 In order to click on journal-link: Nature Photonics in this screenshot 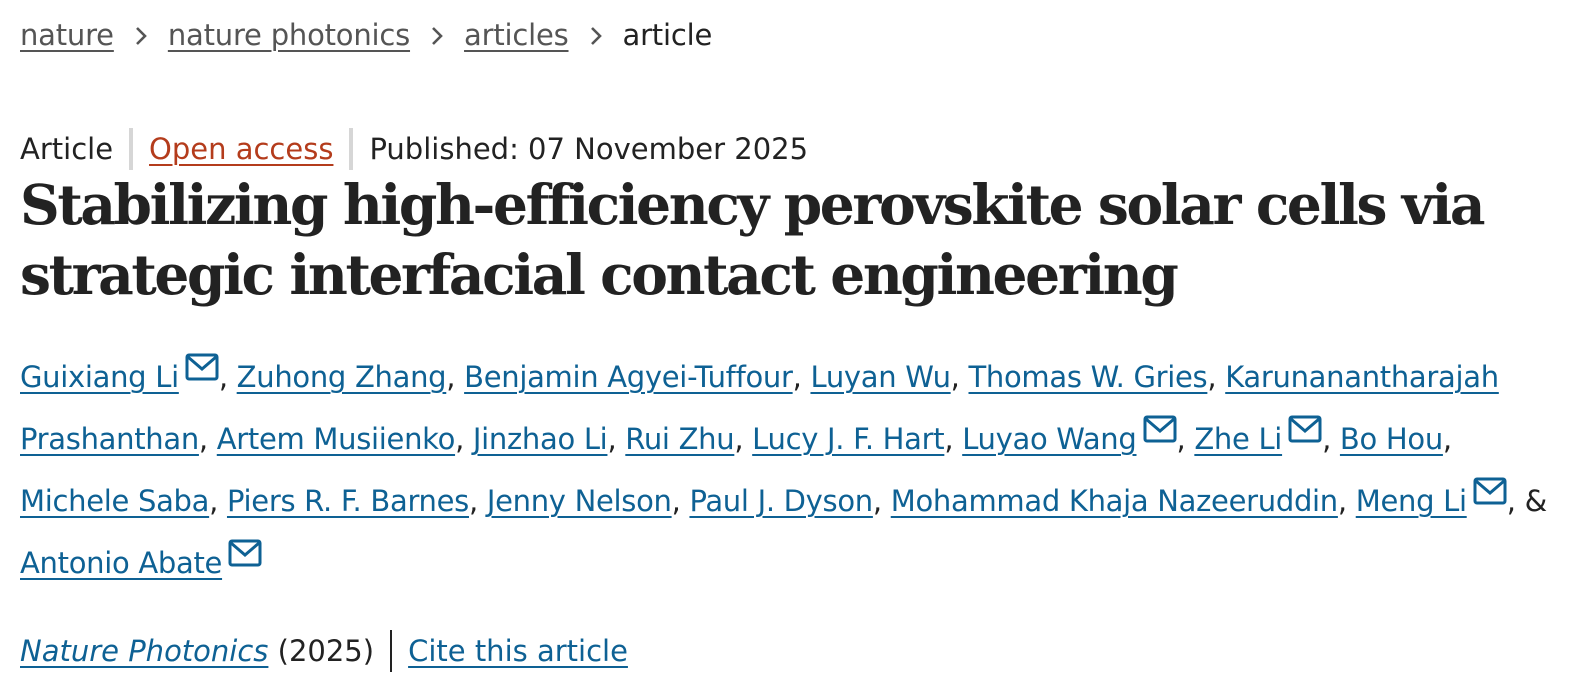, I will do `click(144, 651)`.